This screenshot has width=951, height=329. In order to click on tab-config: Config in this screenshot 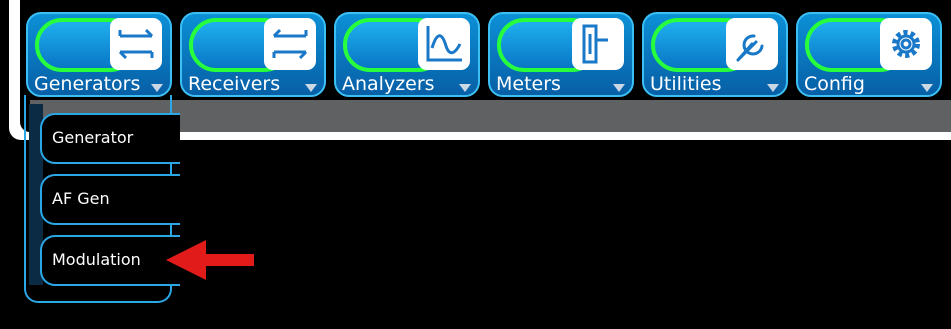, I will do `click(869, 54)`.